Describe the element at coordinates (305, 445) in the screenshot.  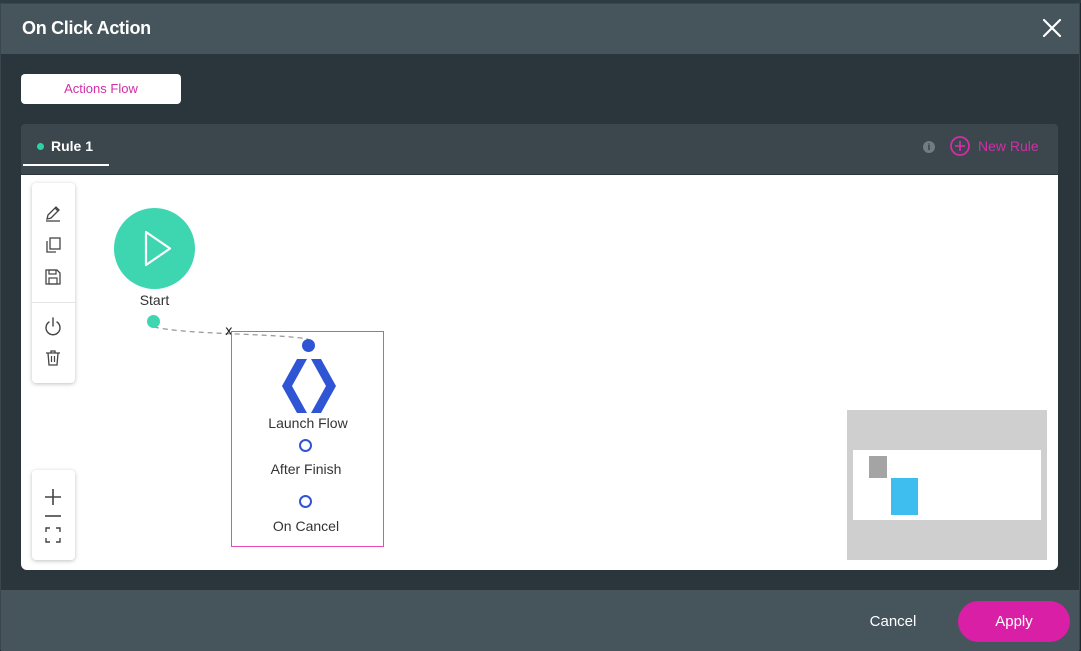
I see `after-finish-port` at that location.